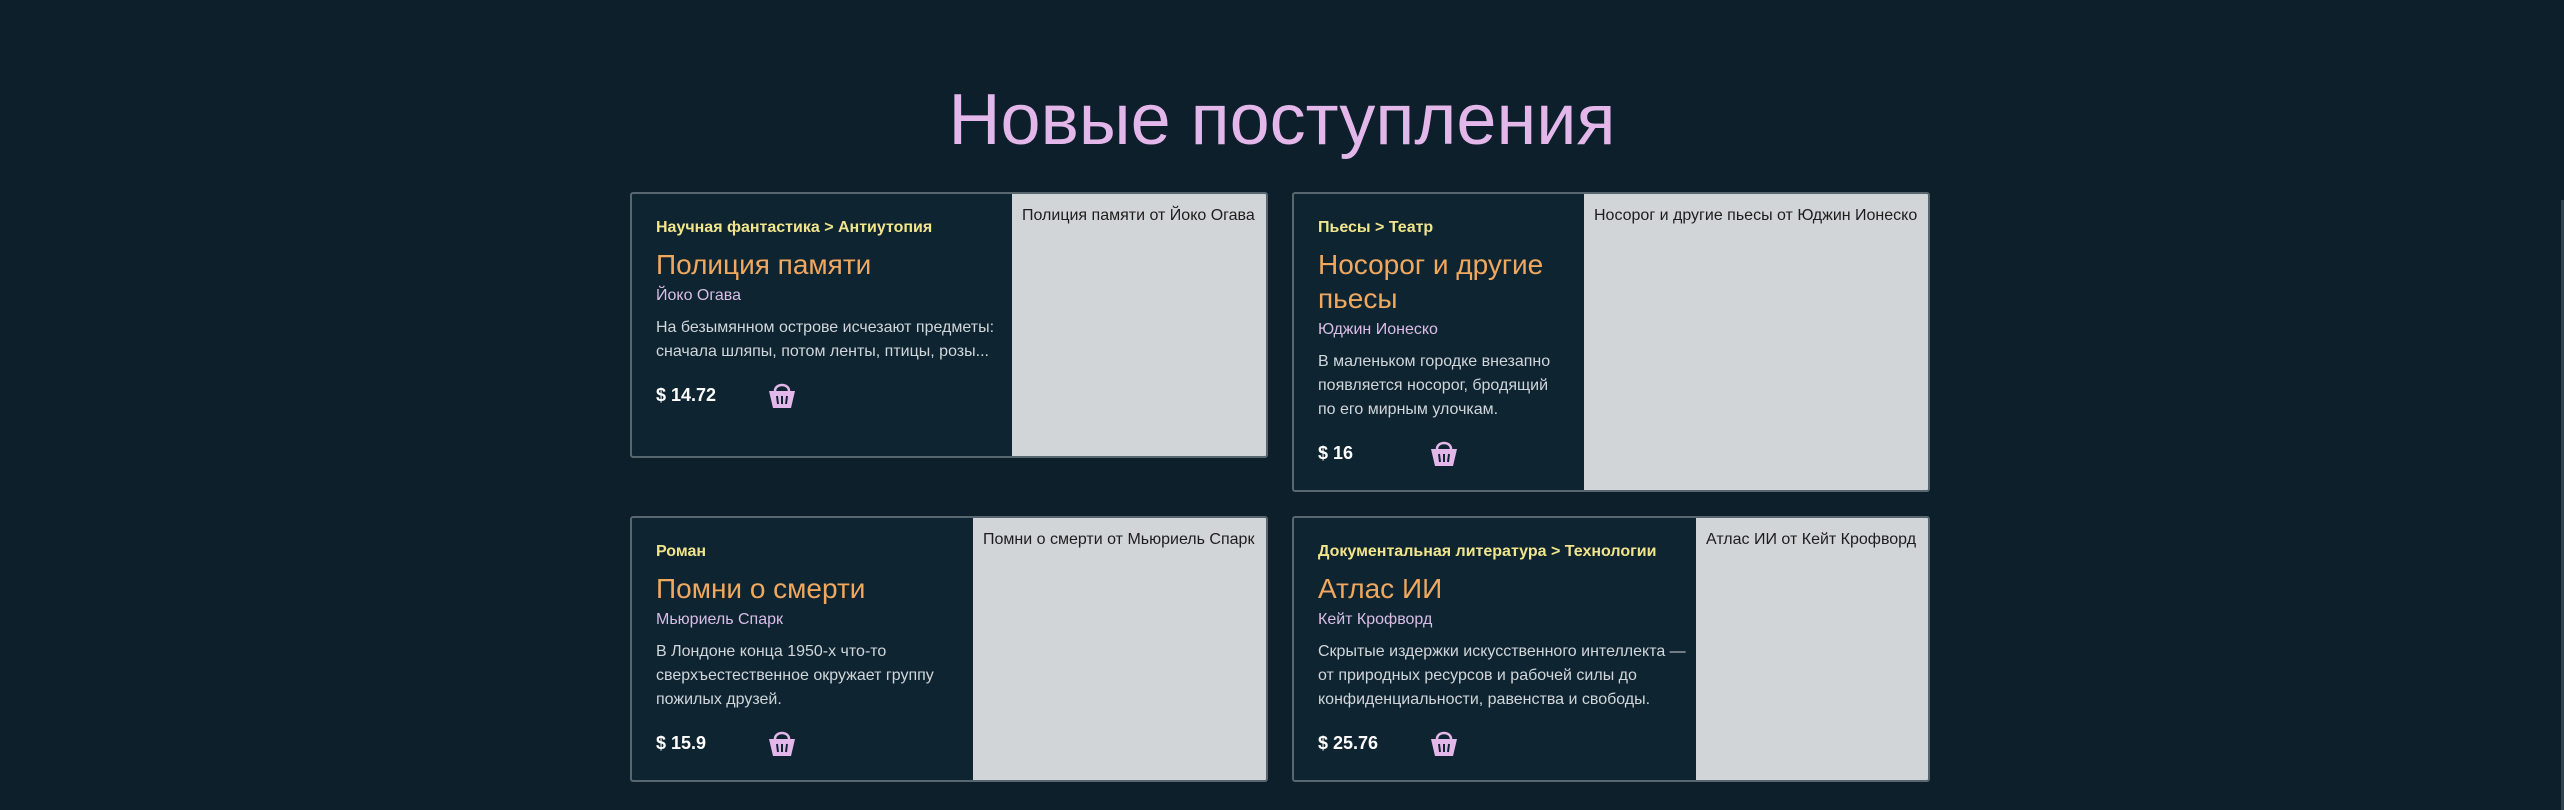 The width and height of the screenshot is (2564, 810). Describe the element at coordinates (1348, 743) in the screenshot. I see `book-price: $ 25.76` at that location.